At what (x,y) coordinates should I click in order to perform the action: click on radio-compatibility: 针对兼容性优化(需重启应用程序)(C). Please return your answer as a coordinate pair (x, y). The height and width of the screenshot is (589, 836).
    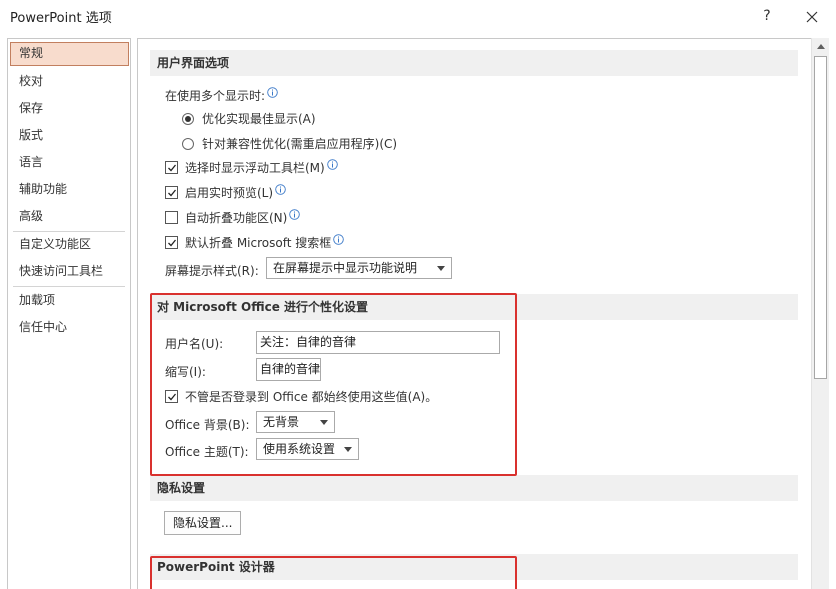
    Looking at the image, I should click on (289, 143).